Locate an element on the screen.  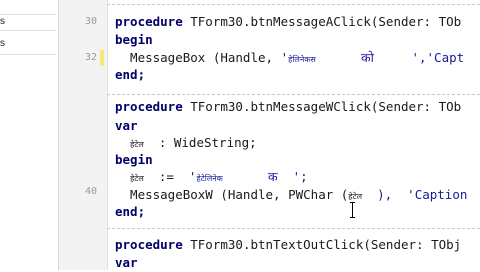
code-line: MessageBox (Handle, 'हेलिनेकस को ','Capt is located at coordinates (289, 59).